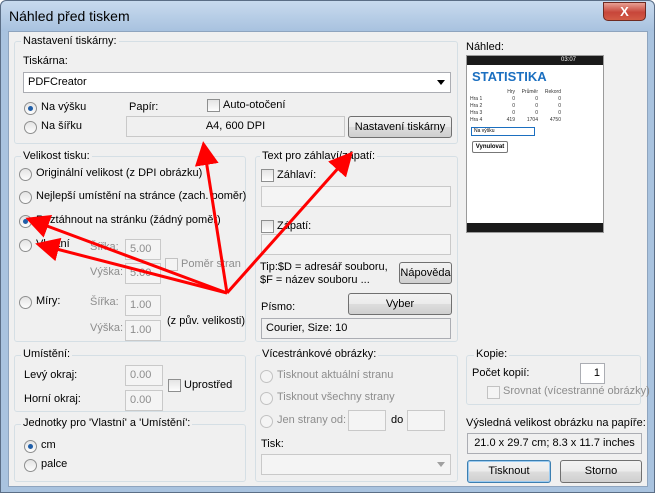 This screenshot has height=494, width=655. What do you see at coordinates (624, 11) in the screenshot?
I see `close-button: X` at bounding box center [624, 11].